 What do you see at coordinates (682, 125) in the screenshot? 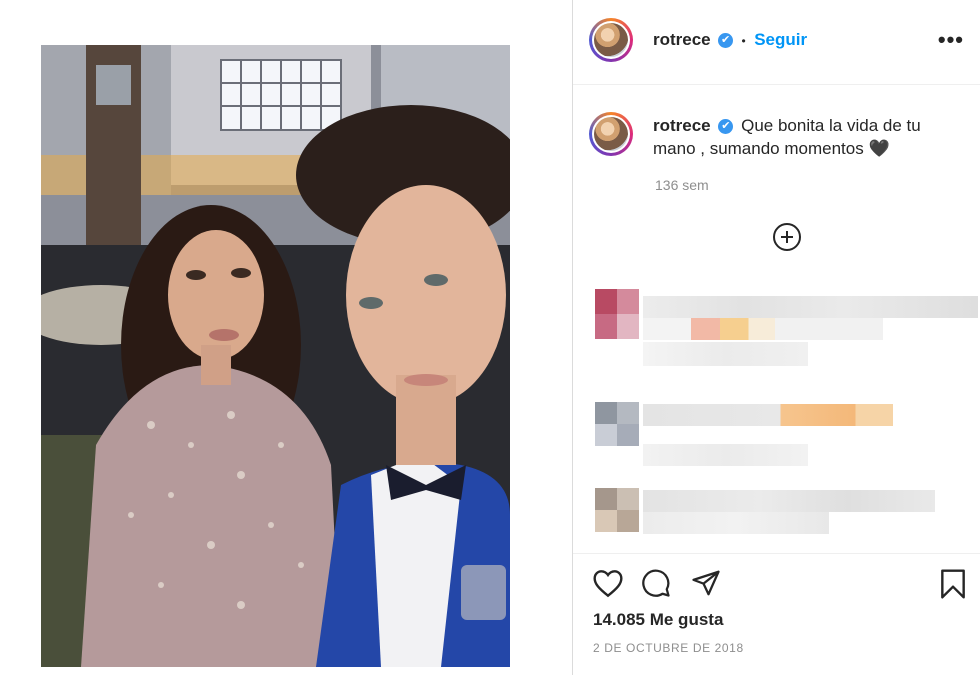
I see `caption-username: rotrece` at bounding box center [682, 125].